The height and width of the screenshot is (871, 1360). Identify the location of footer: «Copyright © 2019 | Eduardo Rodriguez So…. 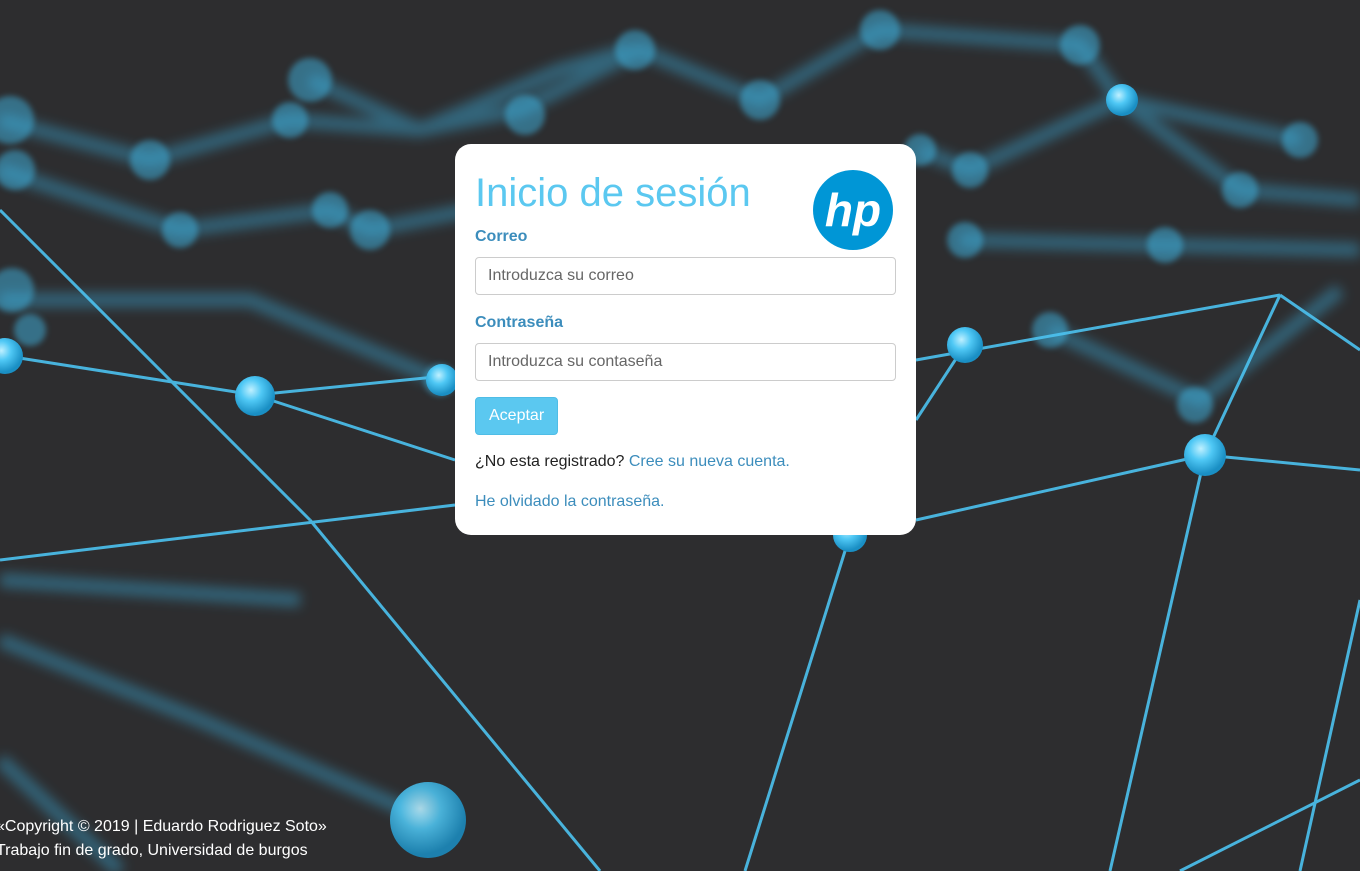
(163, 839).